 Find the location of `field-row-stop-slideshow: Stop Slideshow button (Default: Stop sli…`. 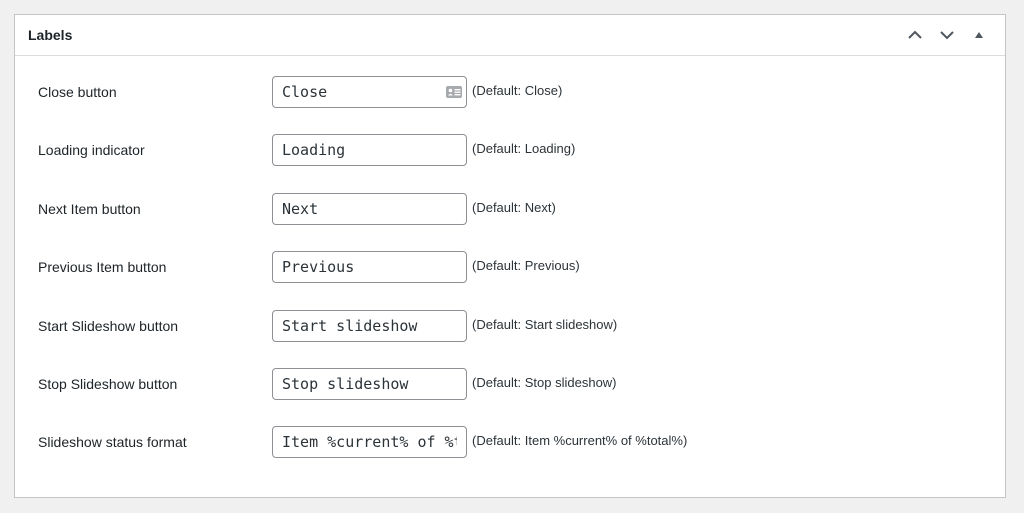

field-row-stop-slideshow: Stop Slideshow button (Default: Stop sli… is located at coordinates (510, 396).